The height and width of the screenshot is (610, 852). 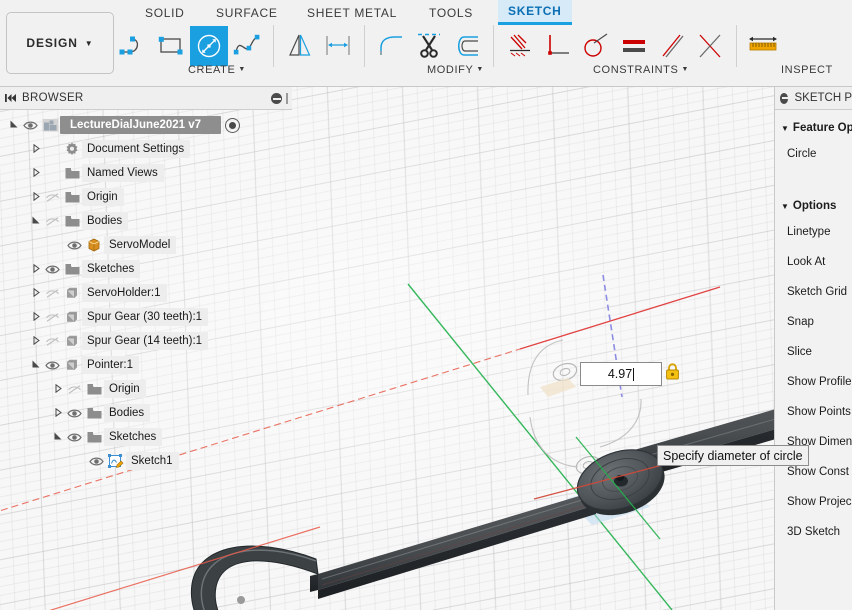 I want to click on palette-option-3d-sketch: 3D Sketch, so click(x=813, y=532).